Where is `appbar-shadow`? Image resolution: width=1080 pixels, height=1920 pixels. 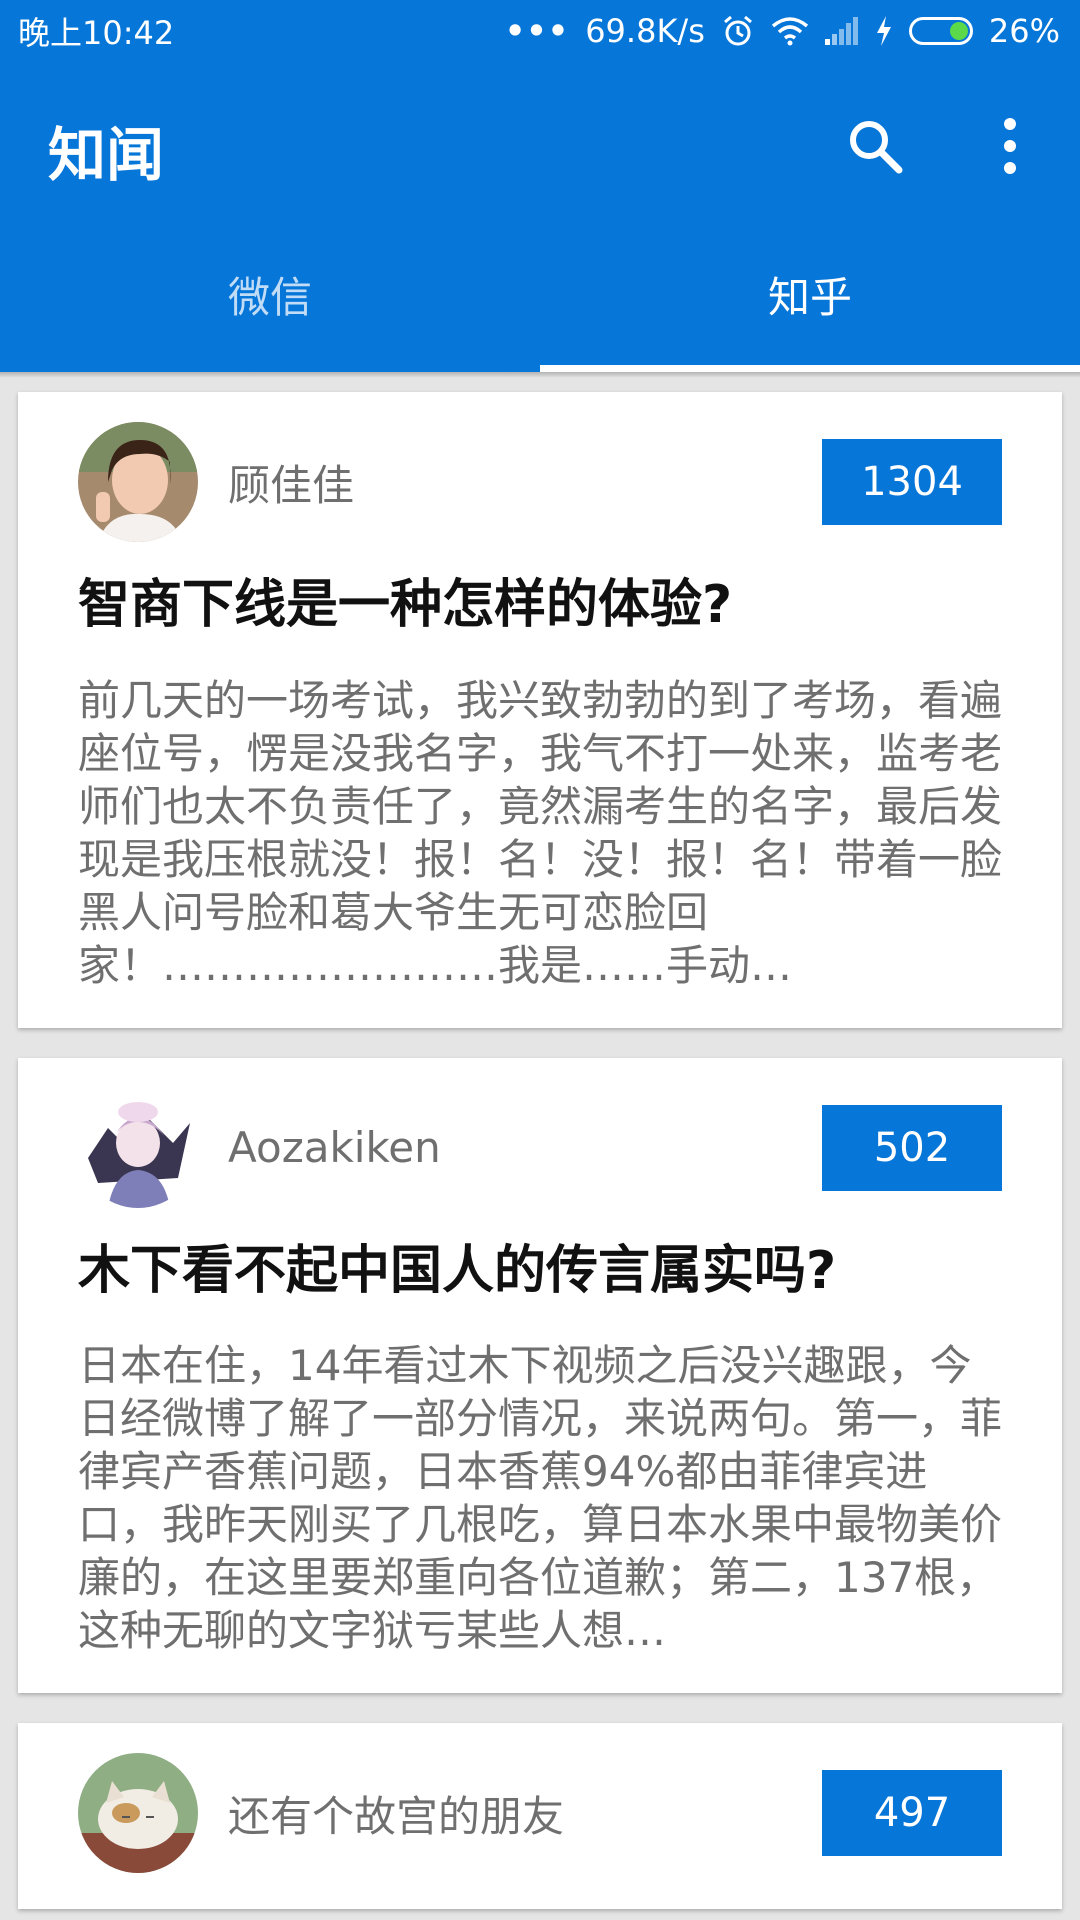 appbar-shadow is located at coordinates (540, 375).